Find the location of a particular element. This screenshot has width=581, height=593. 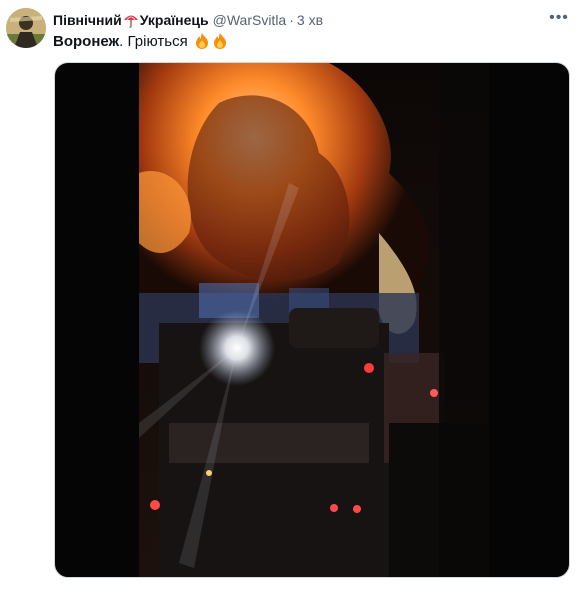

display-name: Північний Українець is located at coordinates (131, 20).